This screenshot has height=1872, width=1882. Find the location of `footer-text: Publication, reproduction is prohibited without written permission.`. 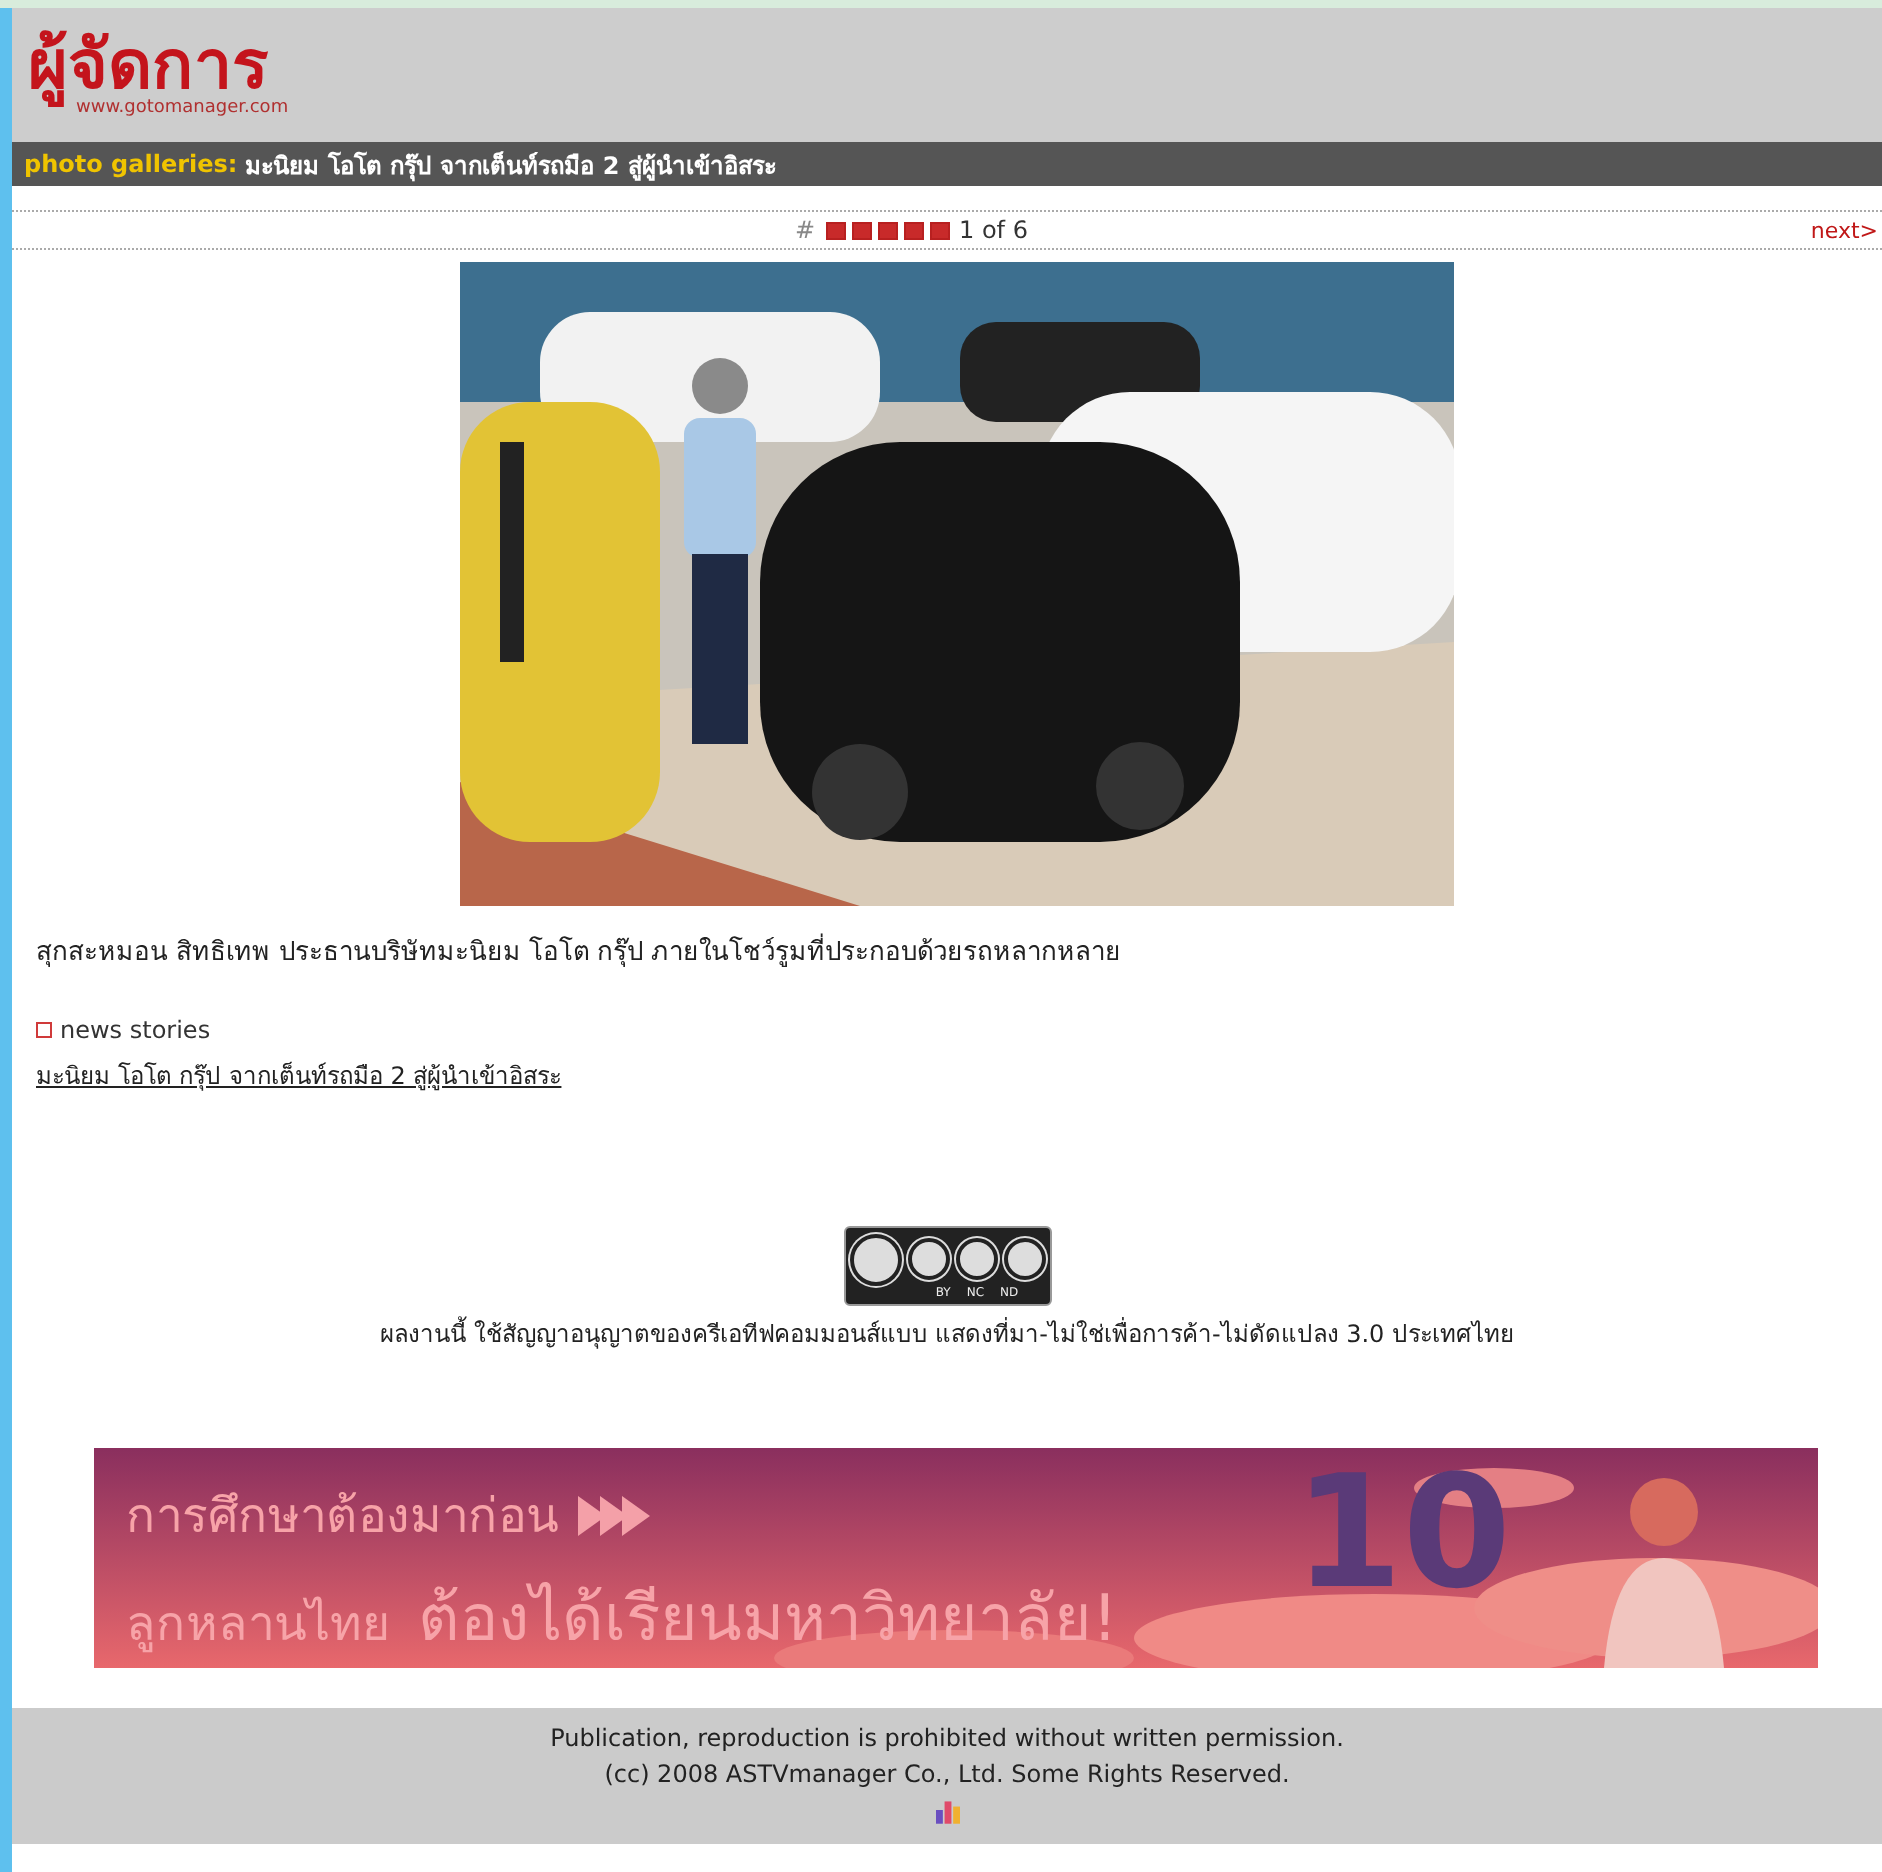

footer-text: Publication, reproduction is prohibited without written permission. is located at coordinates (947, 1738).